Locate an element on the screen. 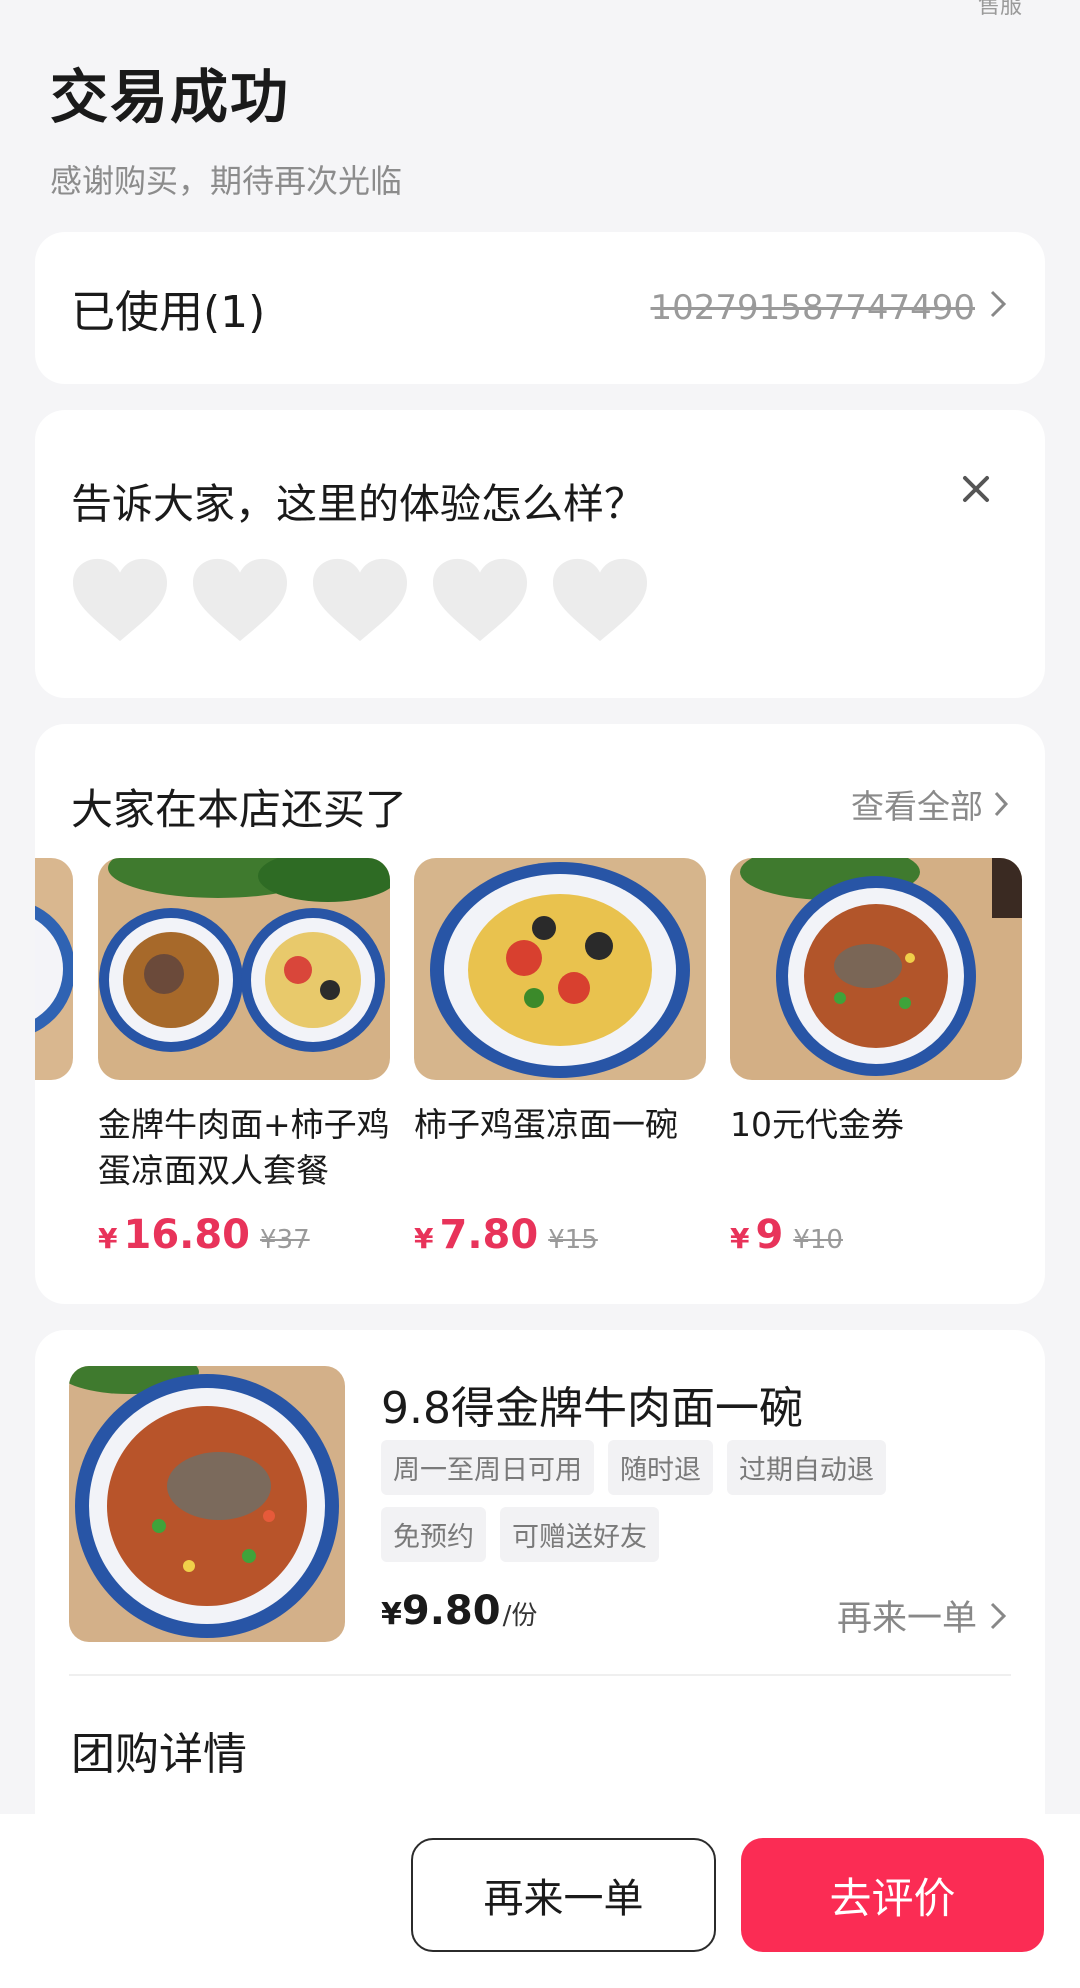 Image resolution: width=1080 pixels, height=1988 pixels. recommend-item: 金牌牛肉面+柿子鸡蛋凉面双人套餐 ¥ 16.80 ¥37 is located at coordinates (244, 1058).